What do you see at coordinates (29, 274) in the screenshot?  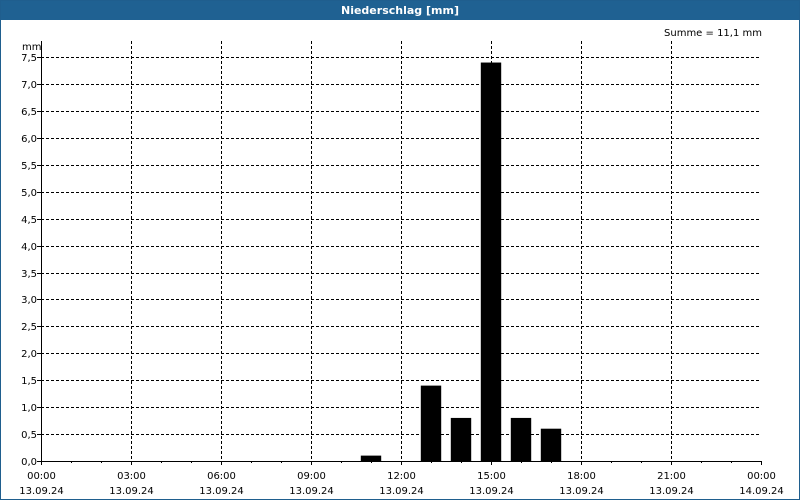 I see `y-tick-label: 3,5` at bounding box center [29, 274].